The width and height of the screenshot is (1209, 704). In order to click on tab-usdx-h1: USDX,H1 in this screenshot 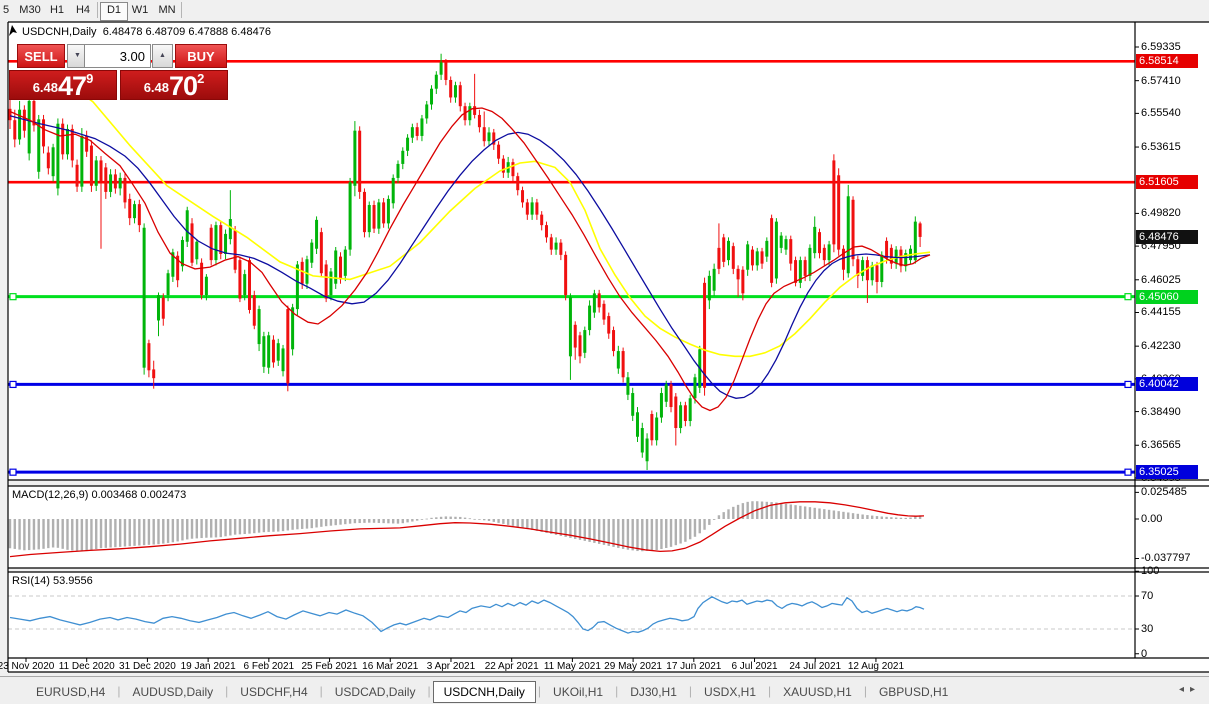, I will do `click(730, 692)`.